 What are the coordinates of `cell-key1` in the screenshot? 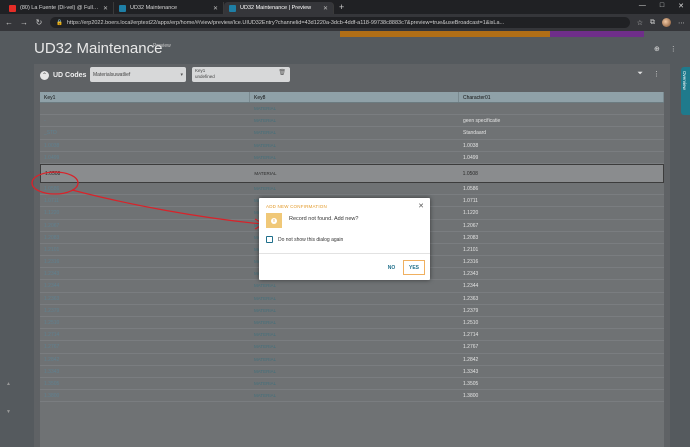 It's located at (145, 108).